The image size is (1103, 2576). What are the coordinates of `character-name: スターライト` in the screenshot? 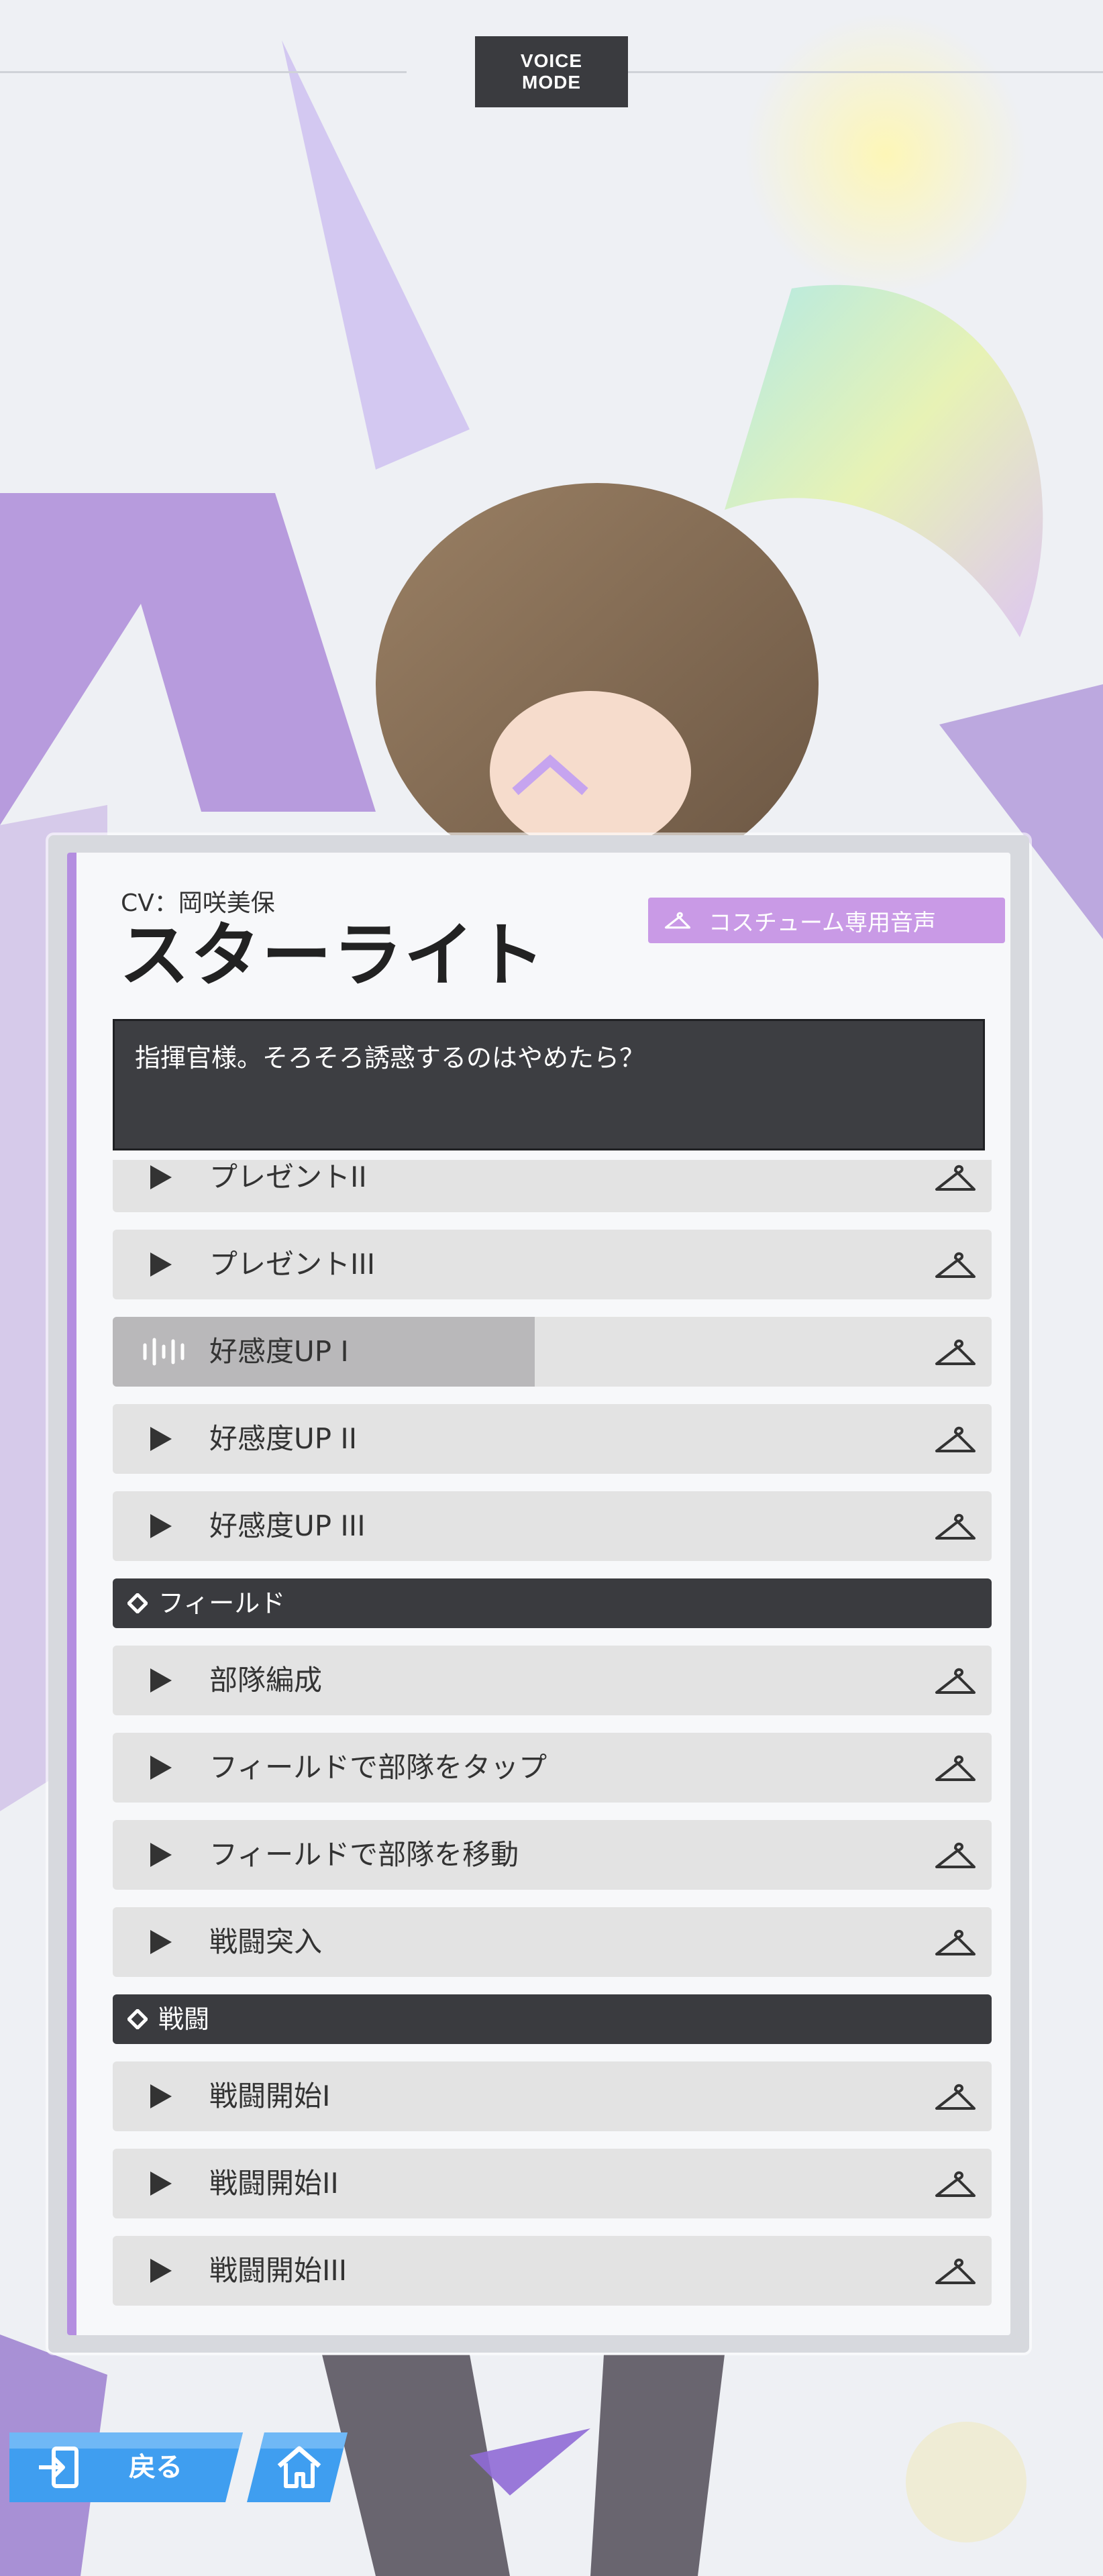 It's located at (333, 955).